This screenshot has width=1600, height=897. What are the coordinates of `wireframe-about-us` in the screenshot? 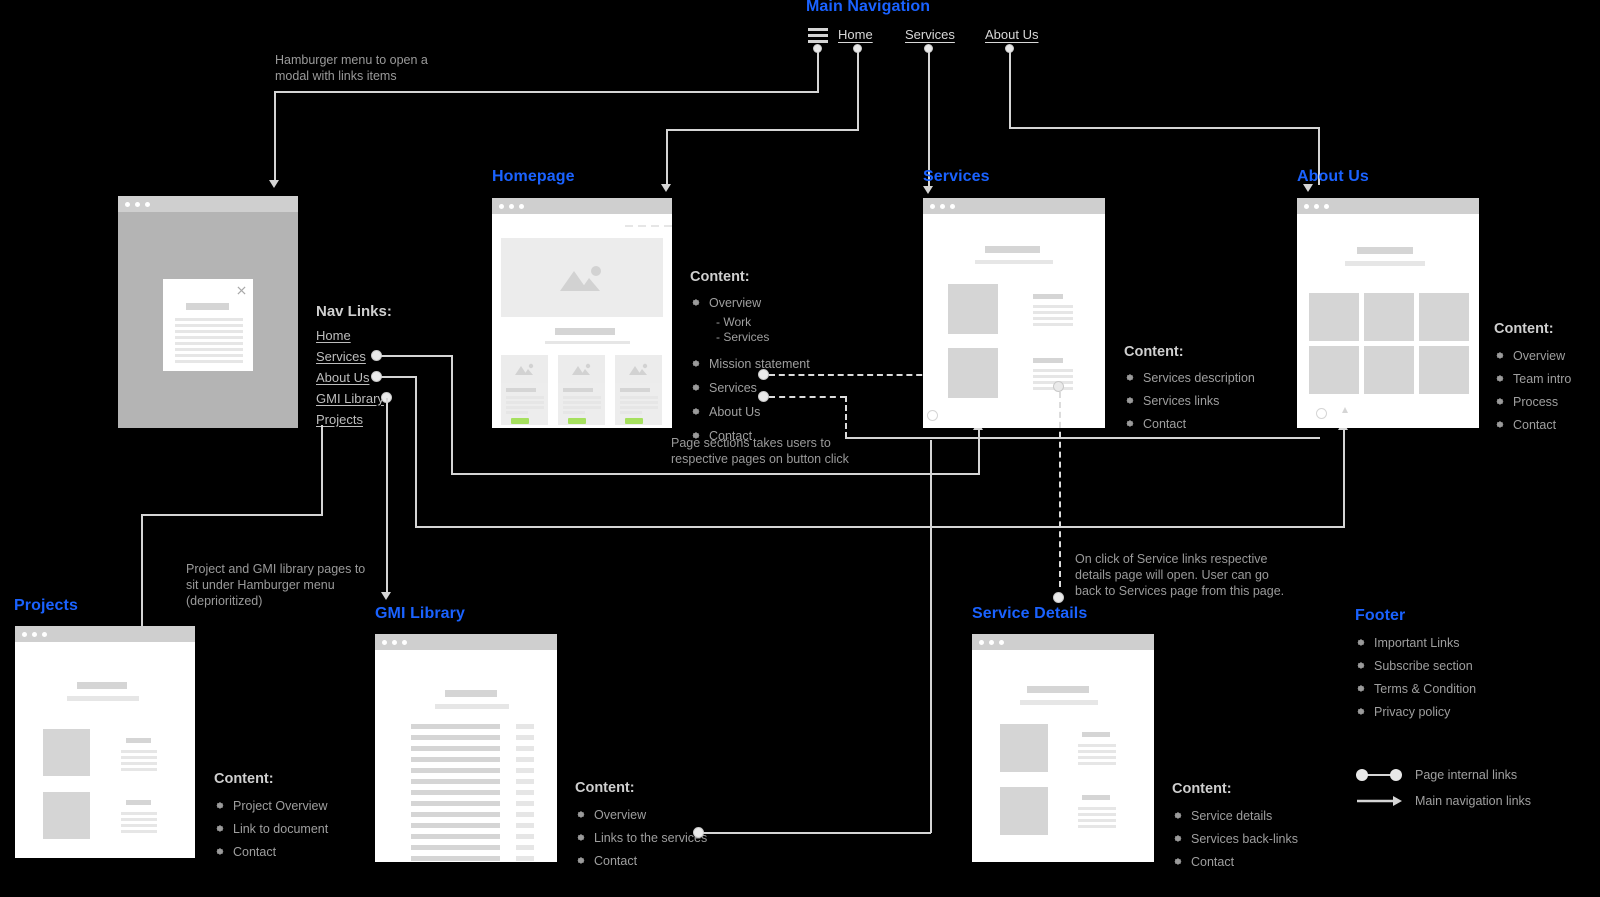 It's located at (1388, 313).